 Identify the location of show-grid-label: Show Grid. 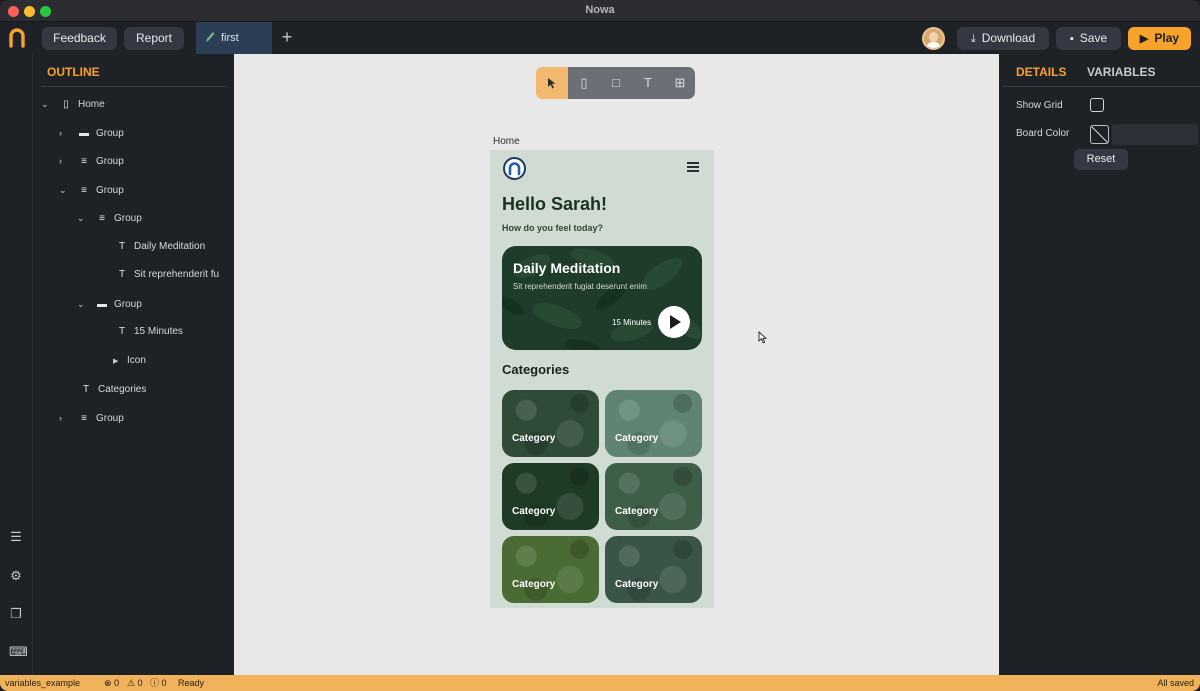
(1039, 105).